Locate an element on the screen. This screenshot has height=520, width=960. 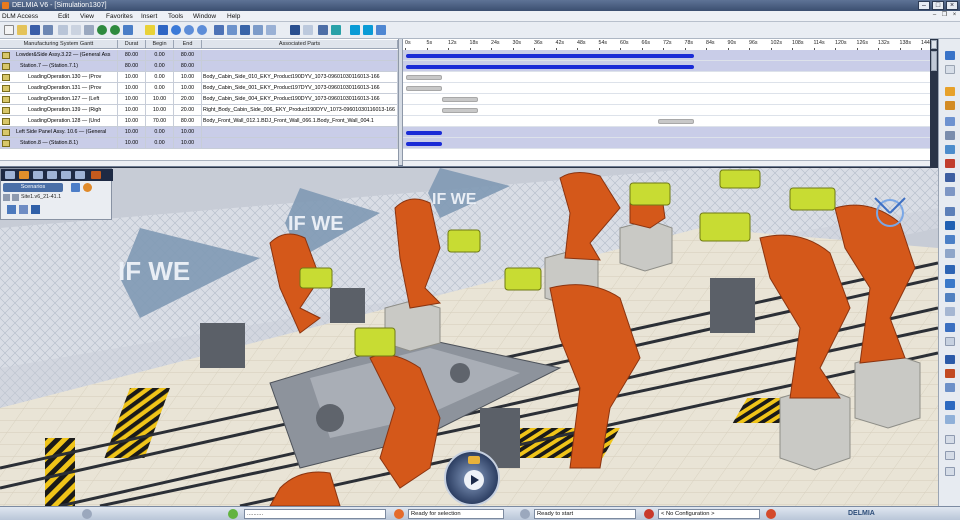
tab-scenarios: Scenarios is located at coordinates (33, 187).